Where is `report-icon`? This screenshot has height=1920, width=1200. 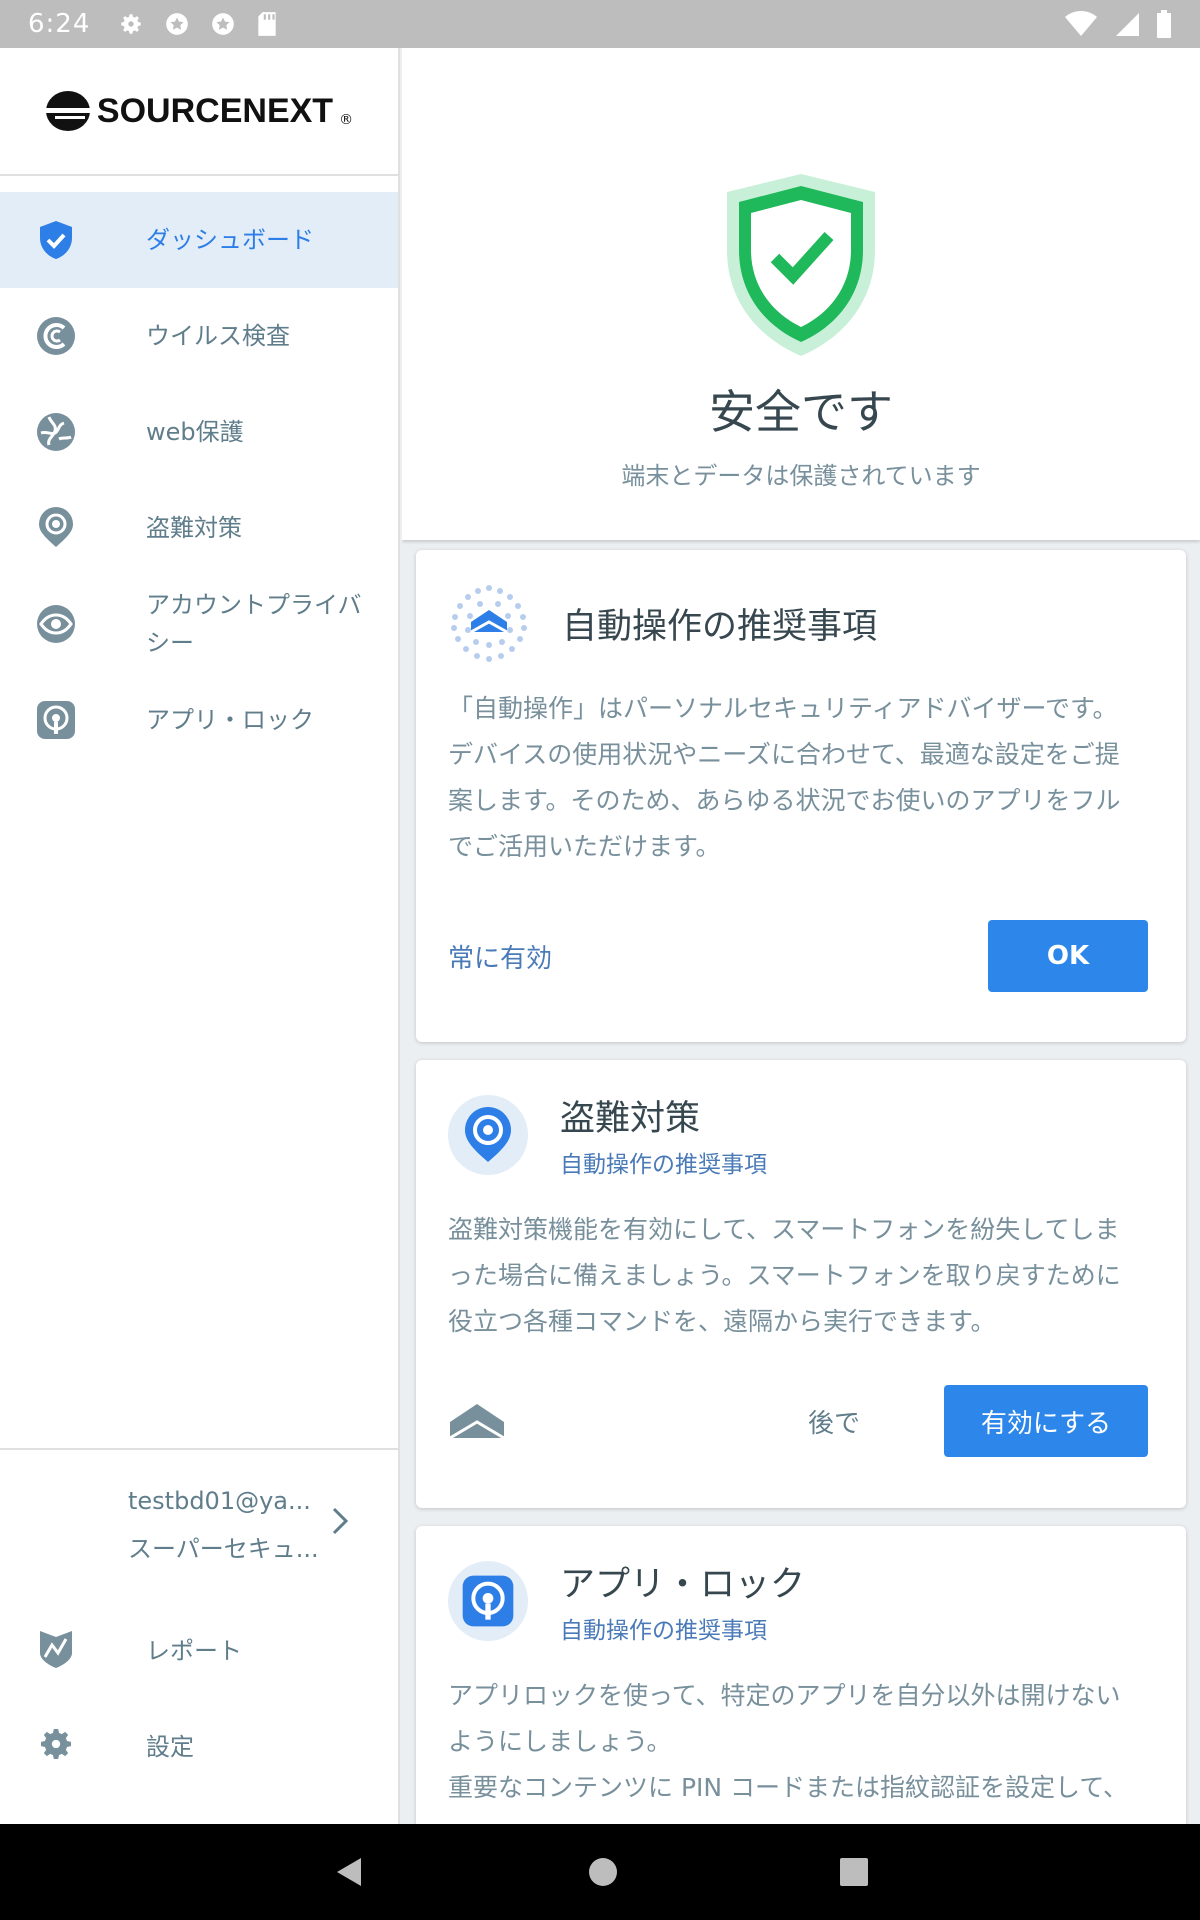 report-icon is located at coordinates (56, 1648).